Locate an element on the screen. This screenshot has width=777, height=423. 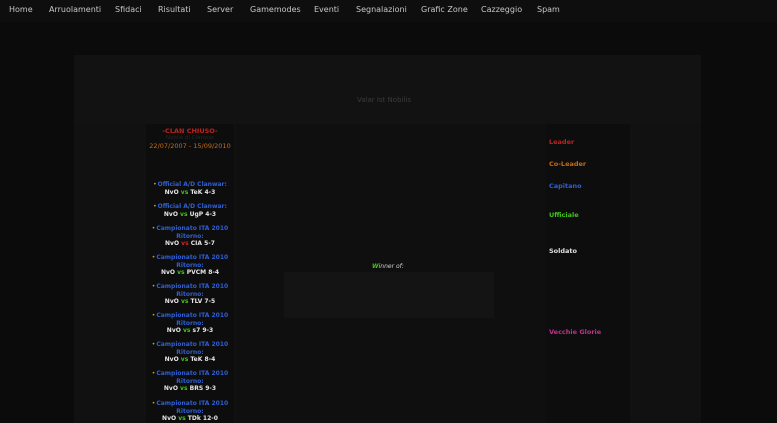
opponent-score: s7 9-3 is located at coordinates (203, 330).